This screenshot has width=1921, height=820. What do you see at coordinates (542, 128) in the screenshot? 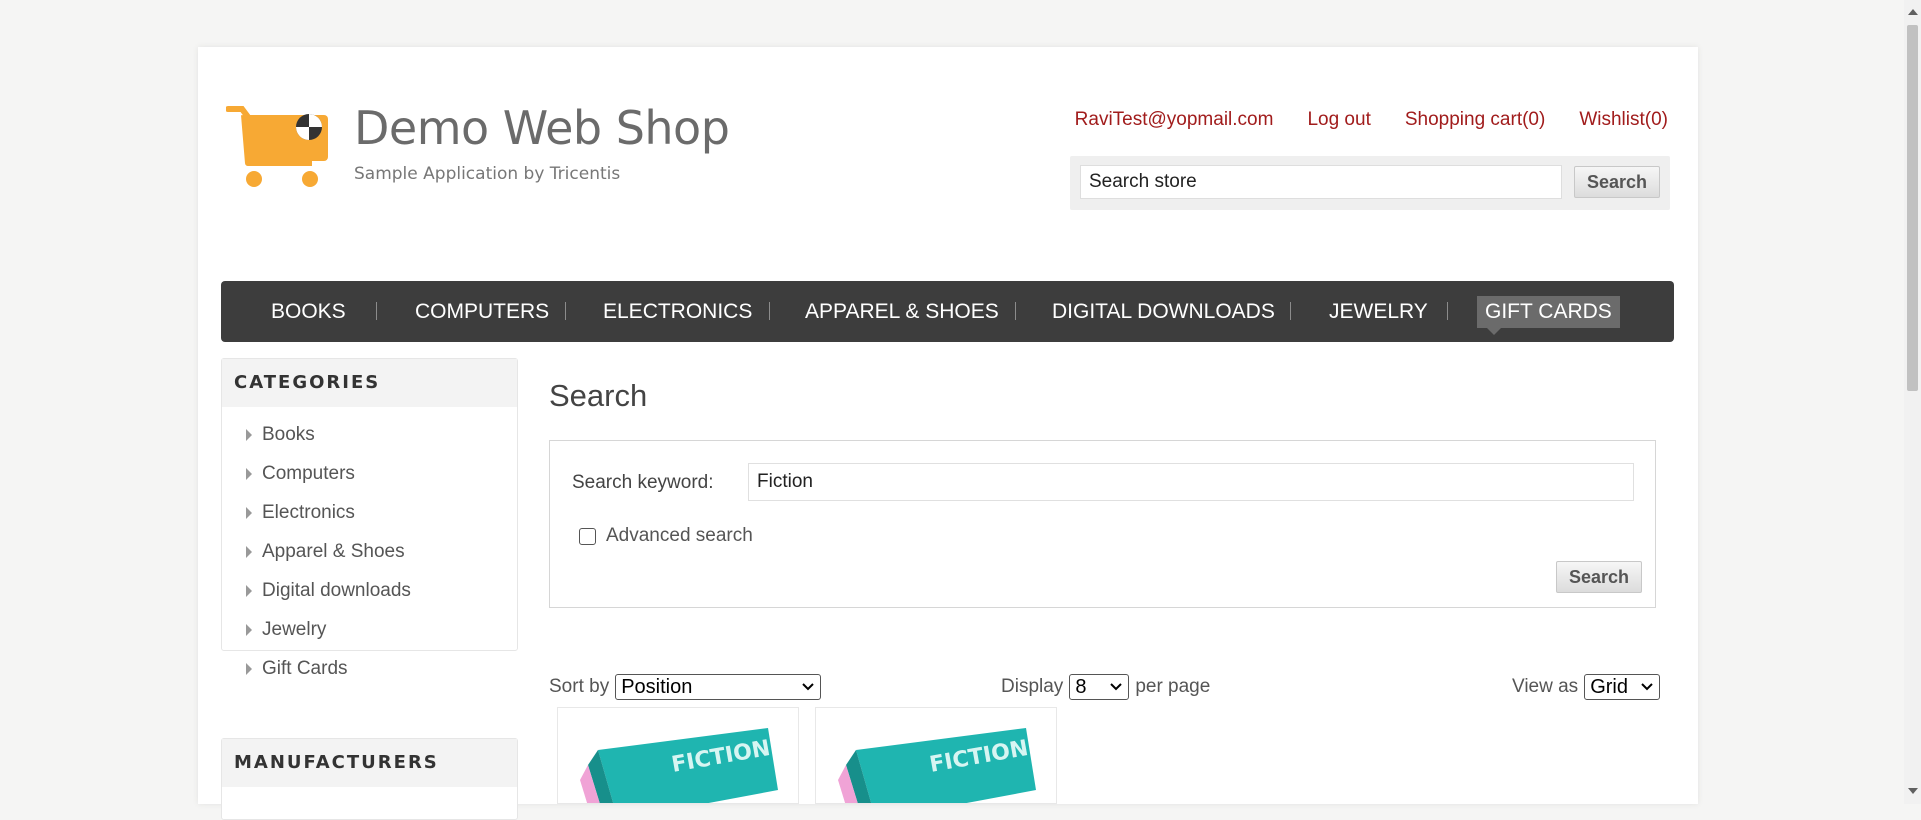
I see `logo-title: Demo Web Shop` at bounding box center [542, 128].